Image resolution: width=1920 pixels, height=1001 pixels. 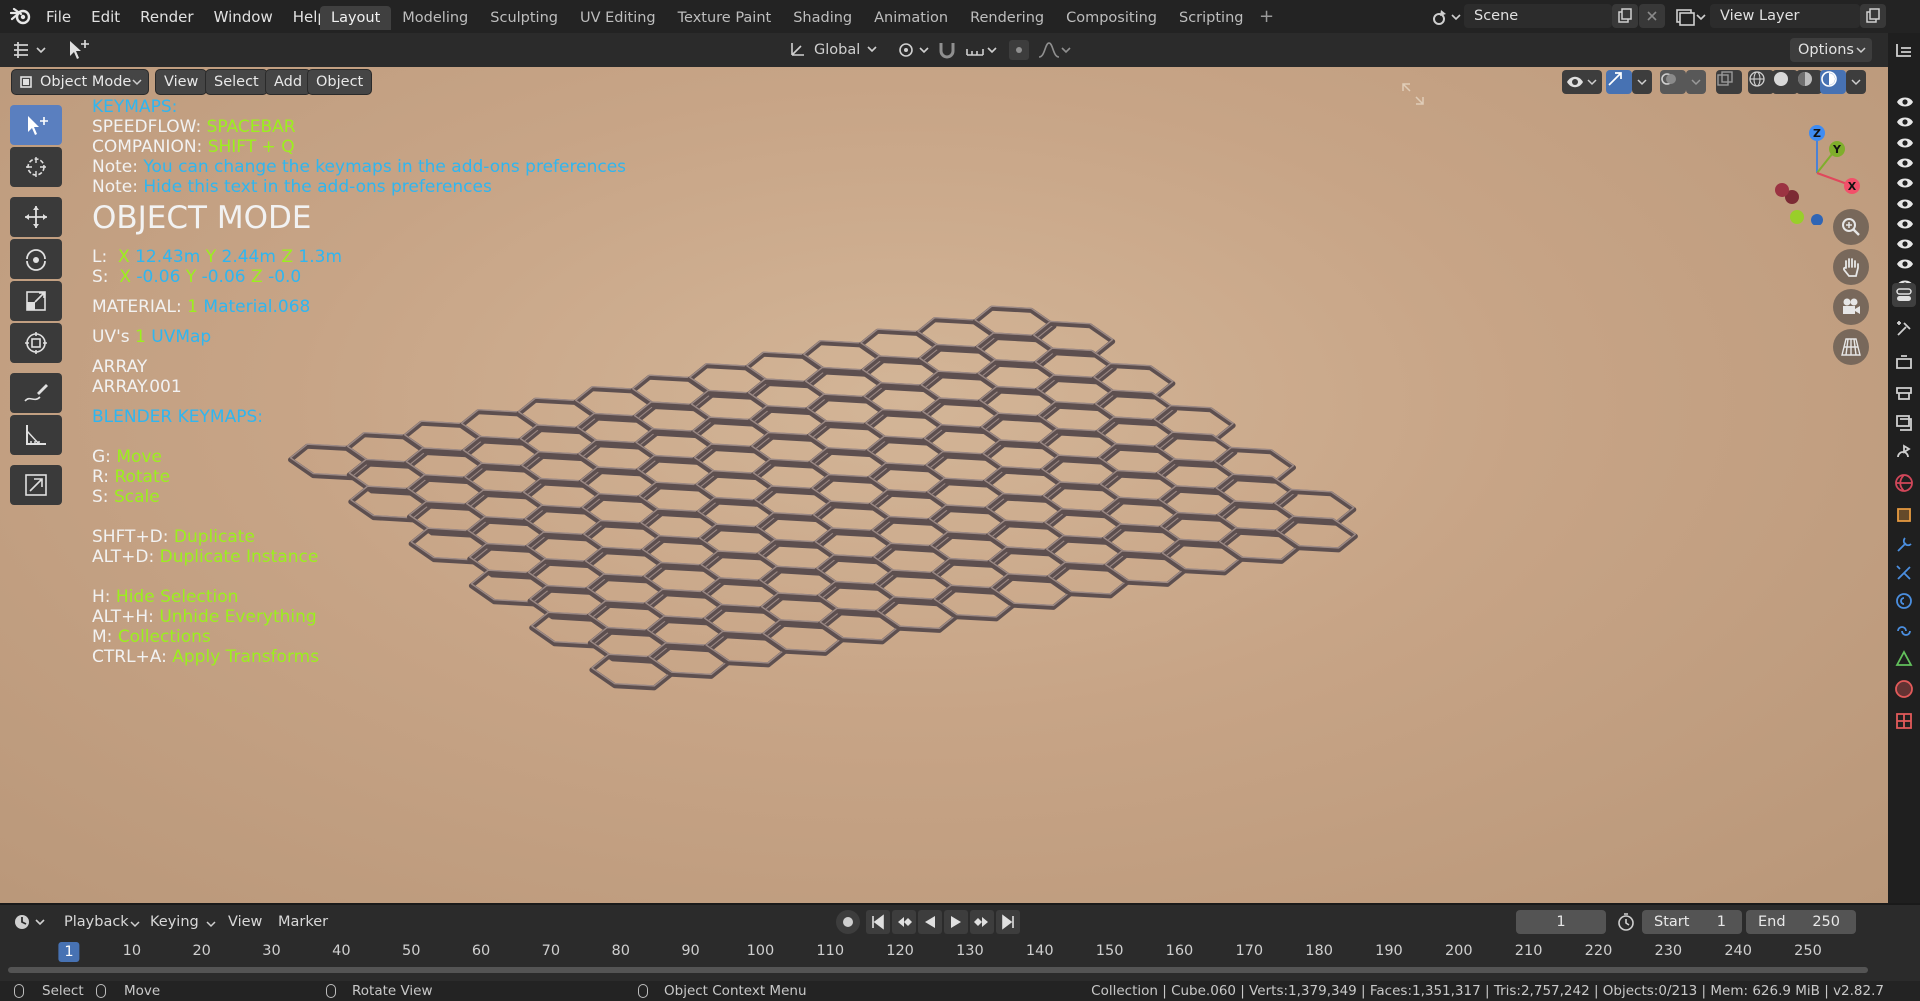 I want to click on tool-settings-tab-icon, so click(x=1904, y=329).